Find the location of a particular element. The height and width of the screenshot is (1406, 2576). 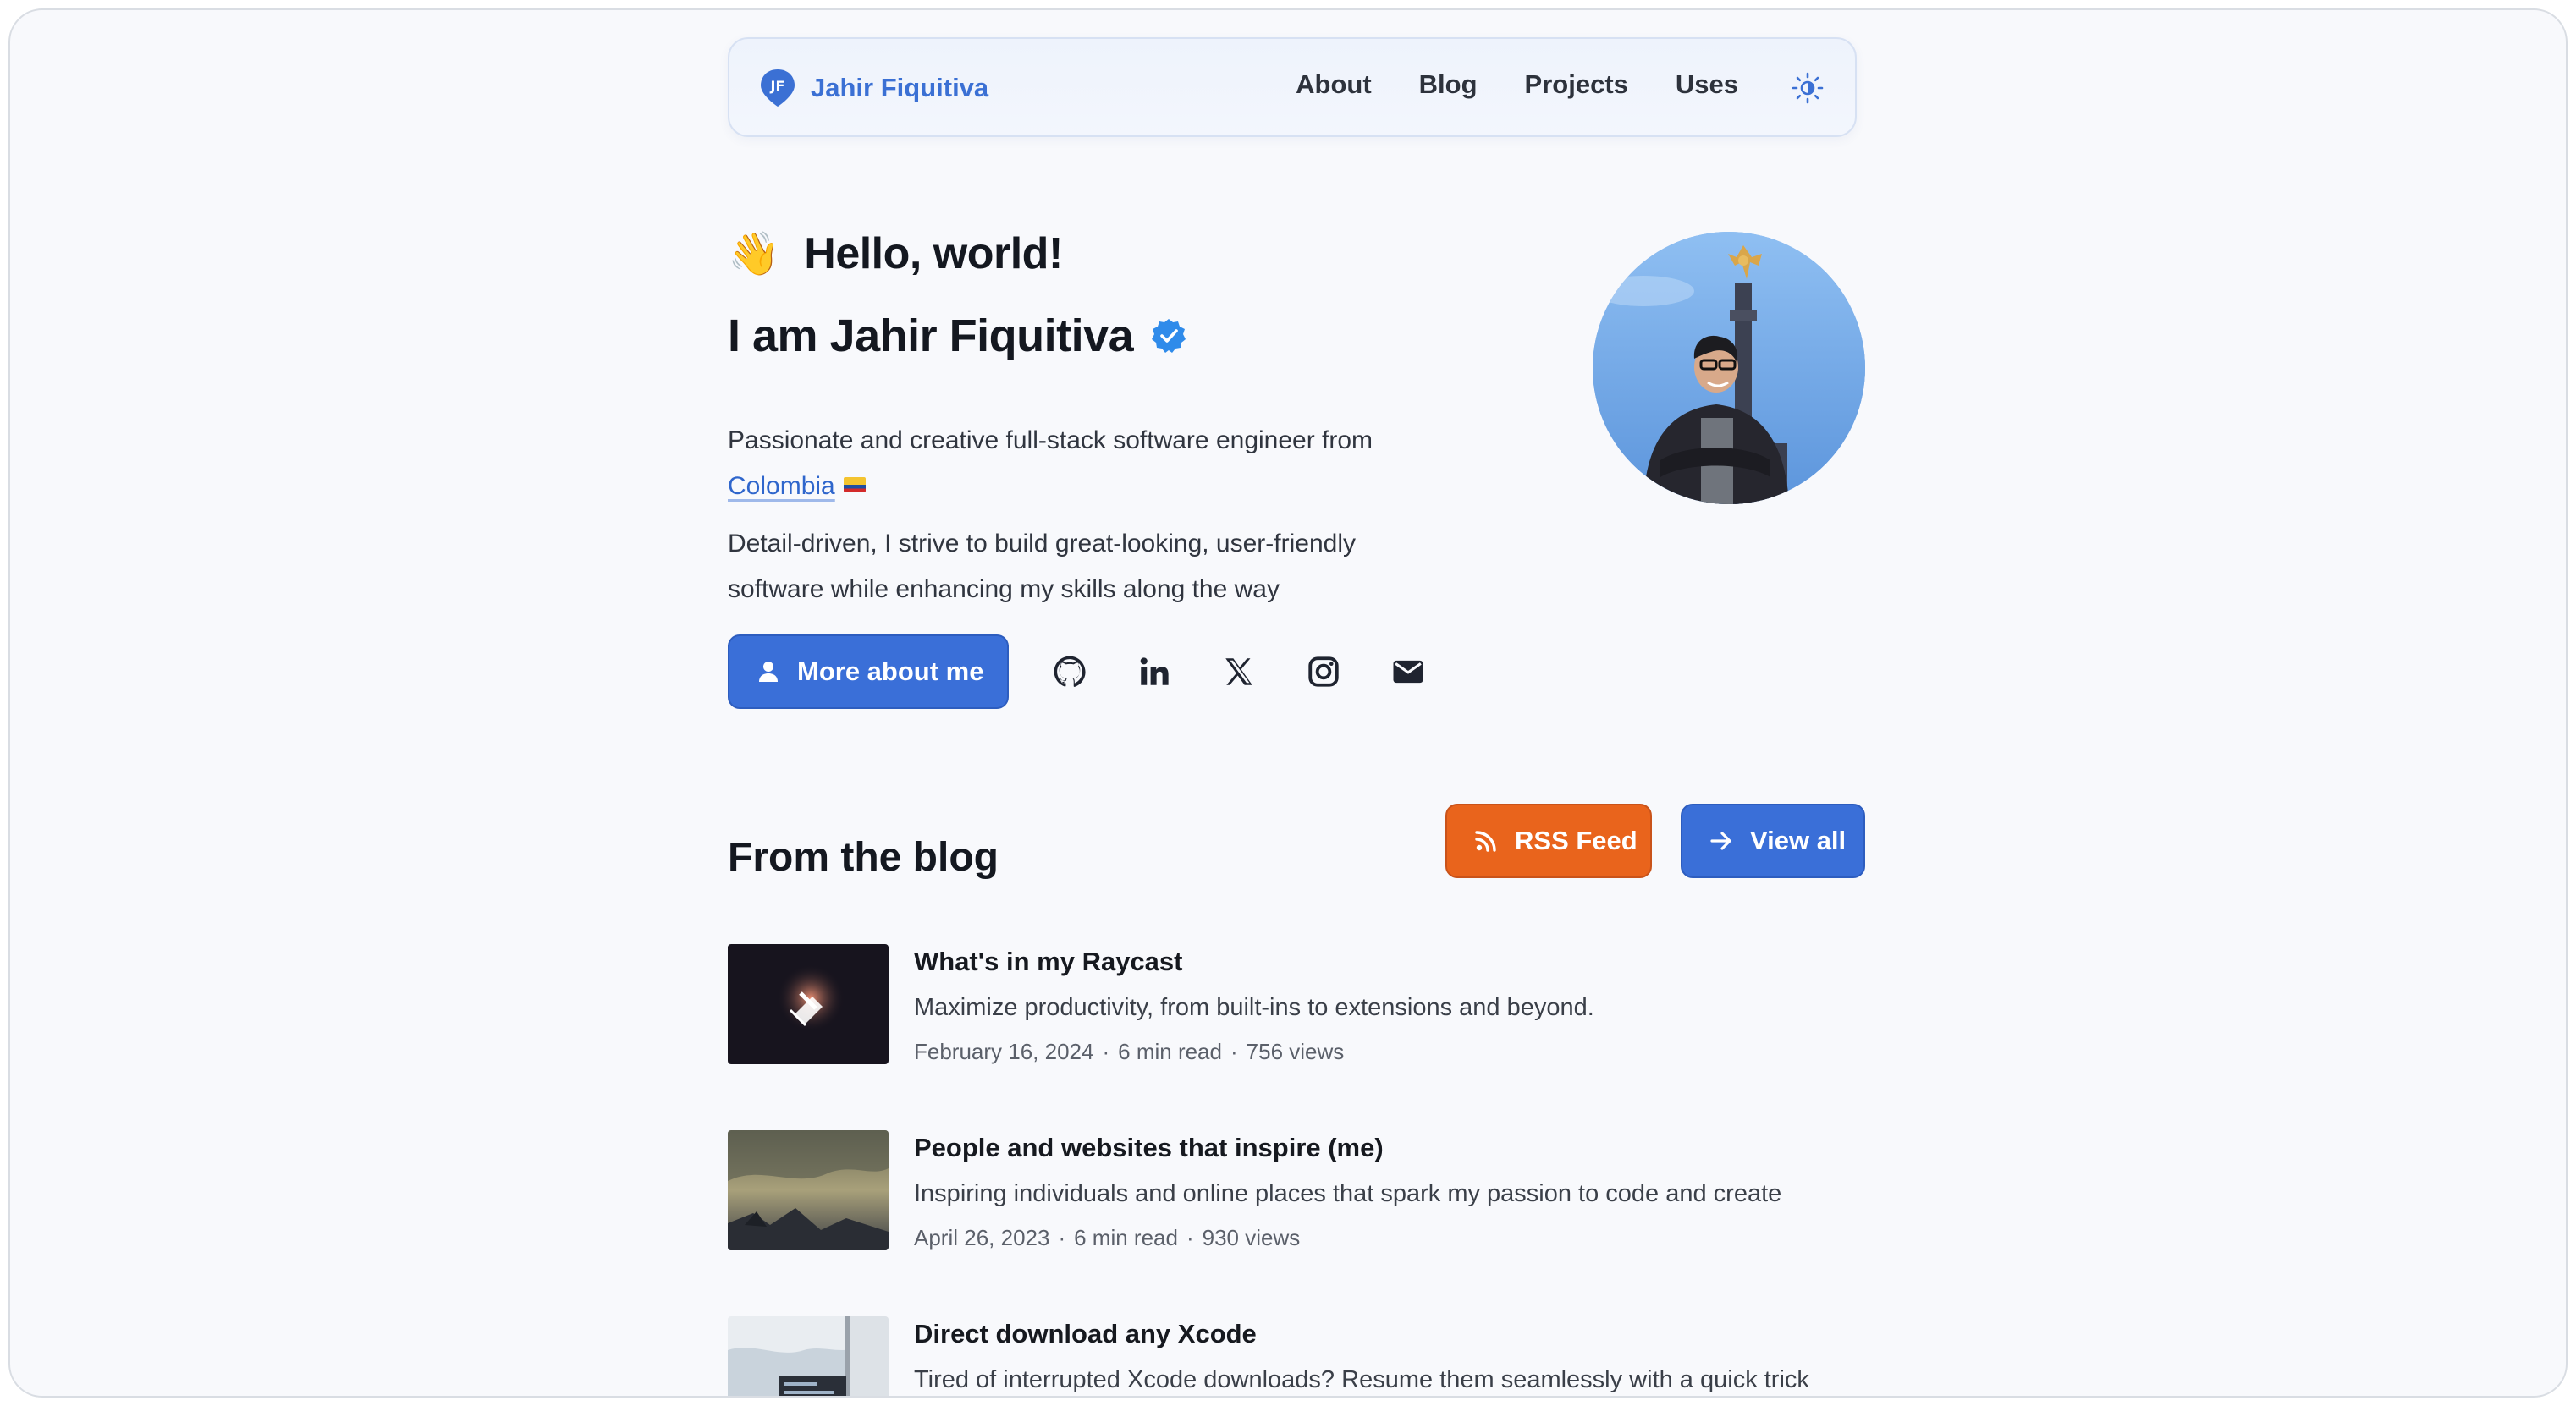

post-title: What's in my Raycast is located at coordinates (1048, 962).